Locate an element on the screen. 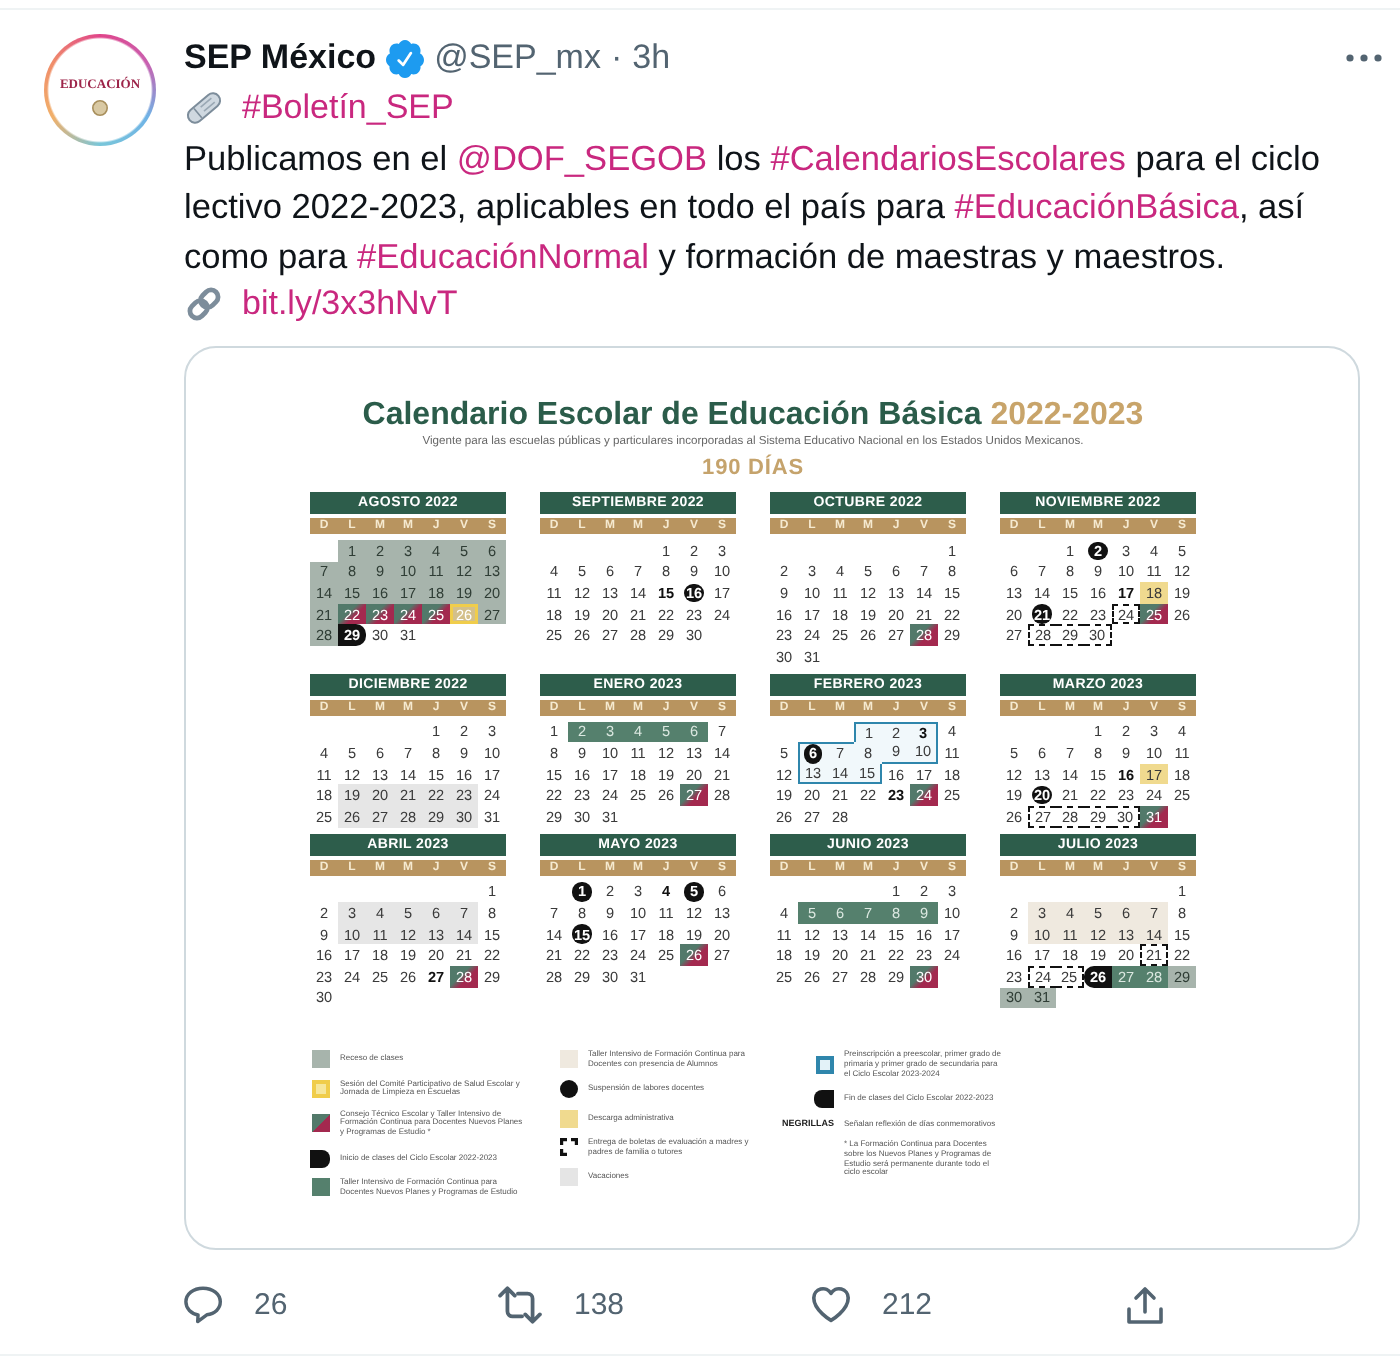  chain-link-icon is located at coordinates (204, 304).